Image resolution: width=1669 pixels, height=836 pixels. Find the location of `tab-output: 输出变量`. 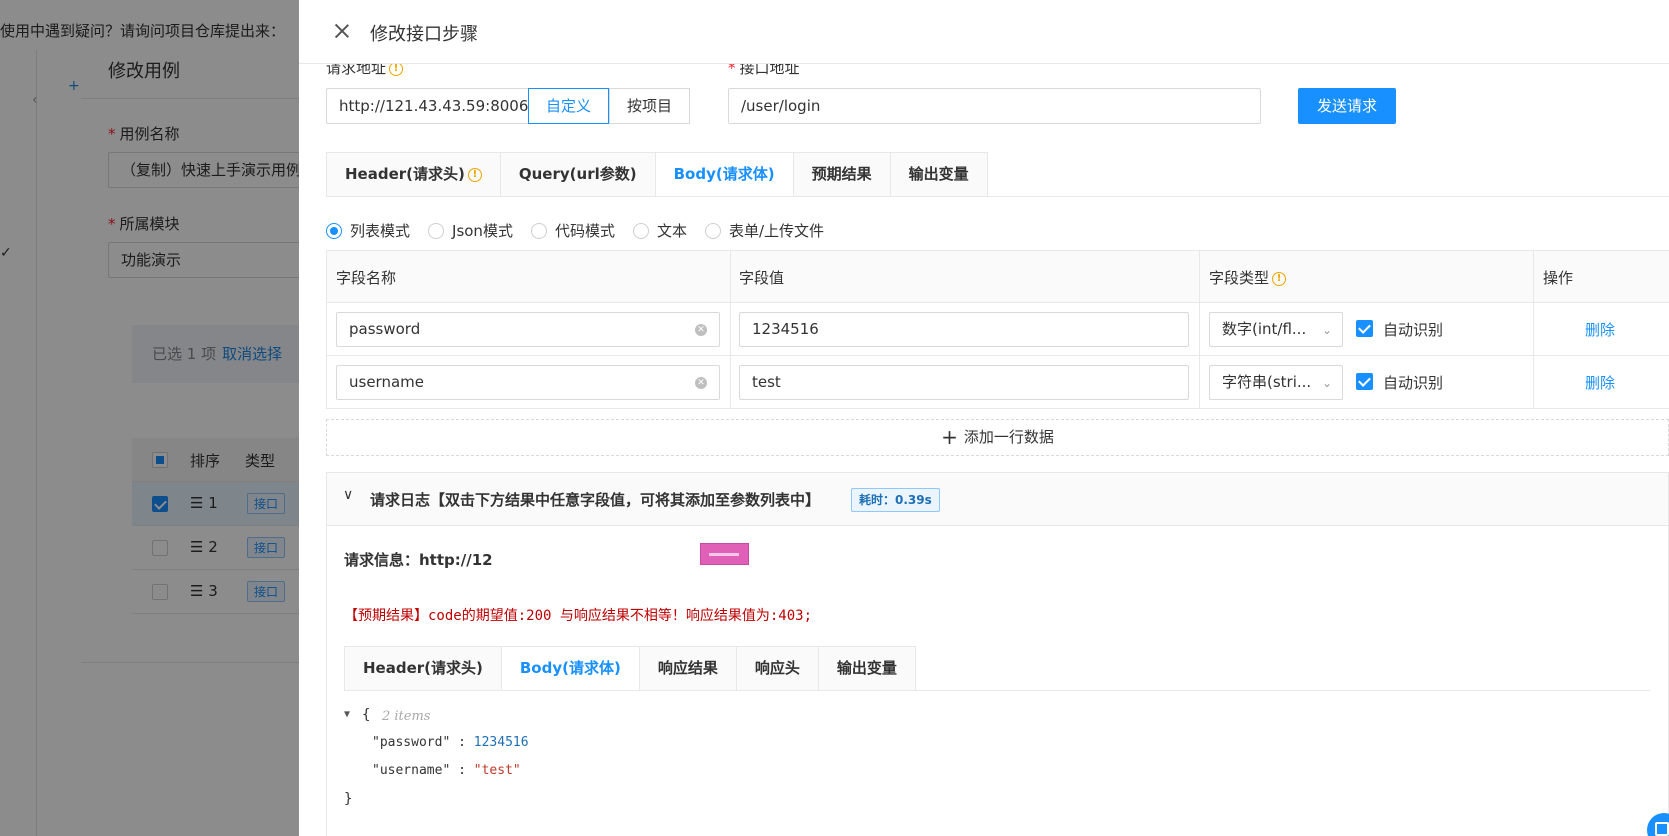

tab-output: 输出变量 is located at coordinates (938, 174).